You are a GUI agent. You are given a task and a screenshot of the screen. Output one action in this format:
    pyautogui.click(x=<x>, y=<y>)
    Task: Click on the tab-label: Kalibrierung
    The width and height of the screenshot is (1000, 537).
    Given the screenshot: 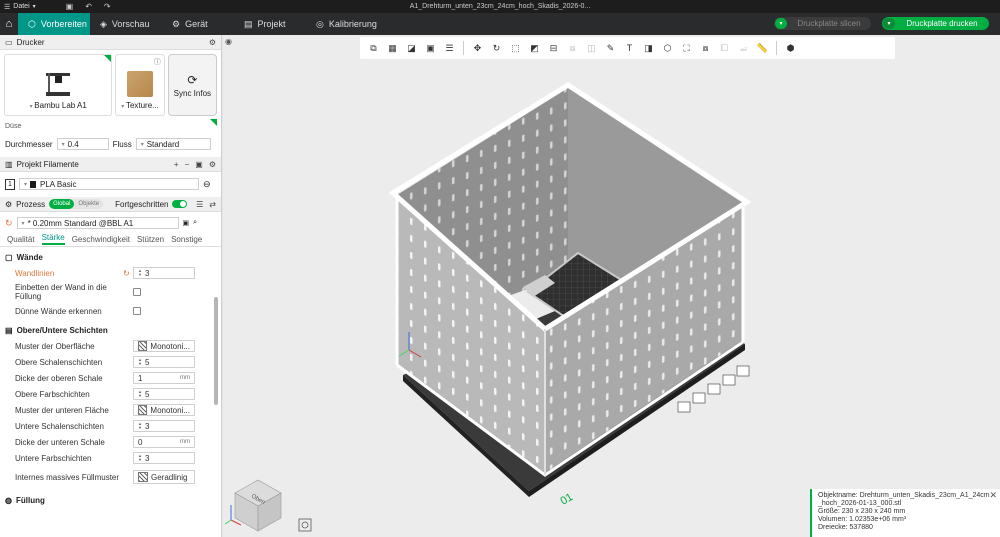 What is the action you would take?
    pyautogui.click(x=352, y=24)
    